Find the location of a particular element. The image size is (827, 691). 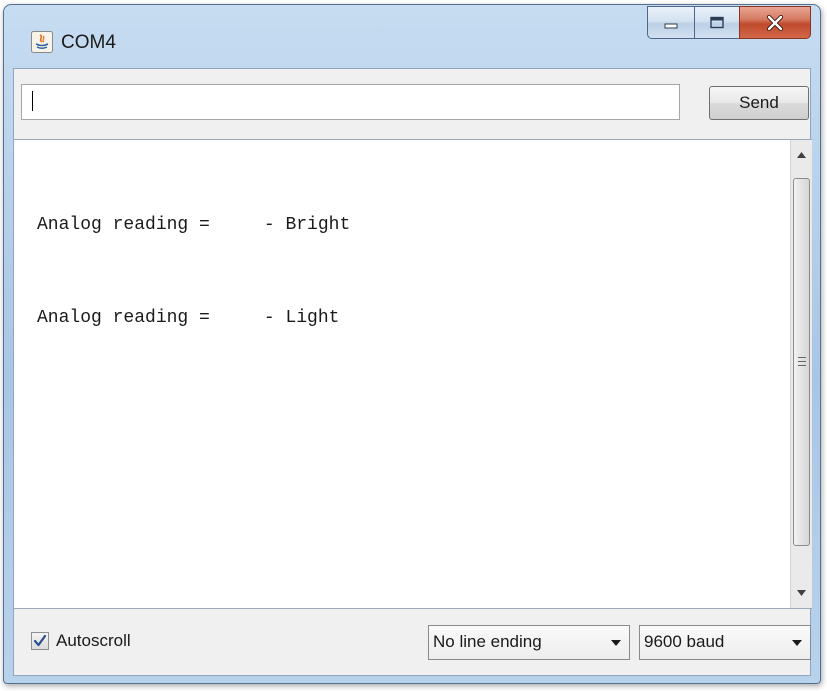

chevron-up-icon is located at coordinates (801, 155).